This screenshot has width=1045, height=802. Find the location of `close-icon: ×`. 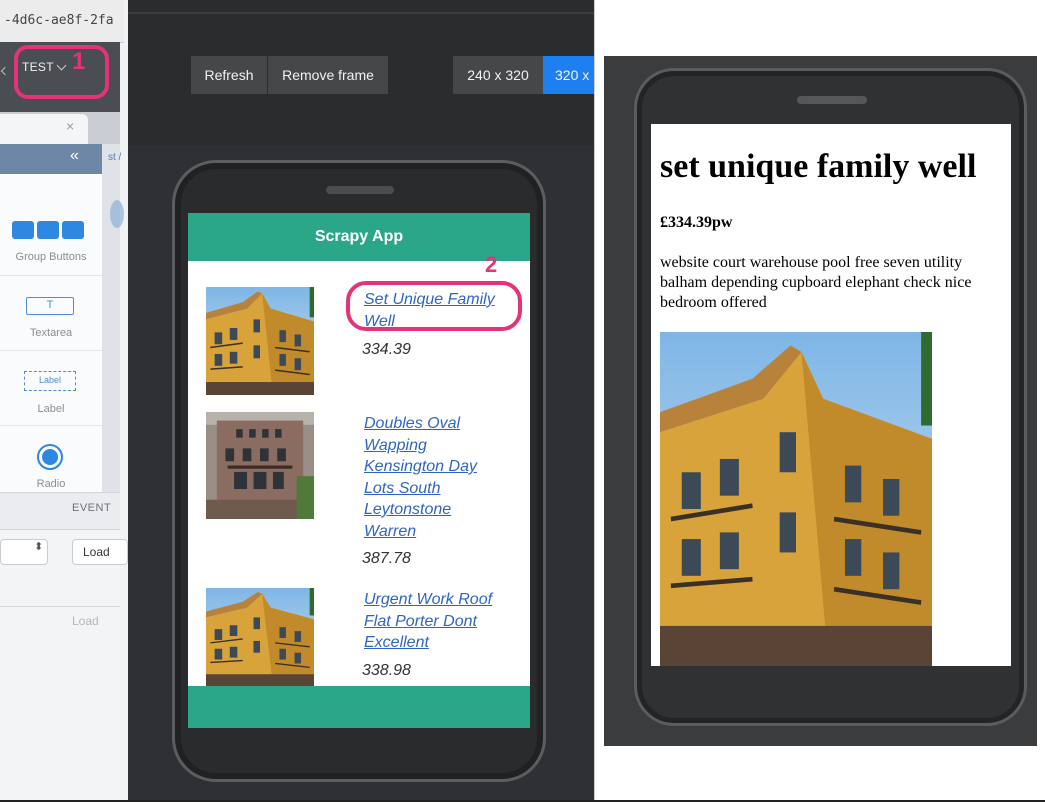

close-icon: × is located at coordinates (70, 126).